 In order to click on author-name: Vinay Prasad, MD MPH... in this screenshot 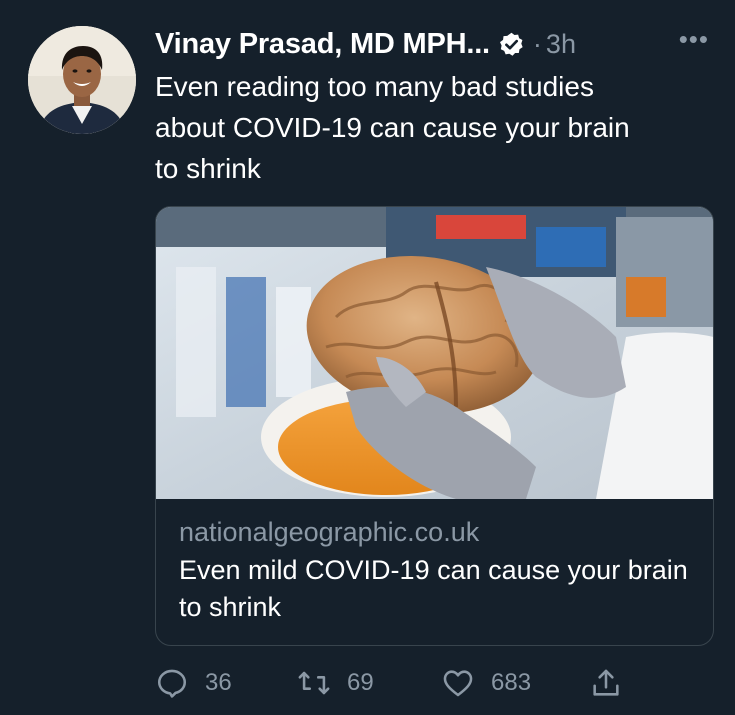, I will do `click(322, 44)`.